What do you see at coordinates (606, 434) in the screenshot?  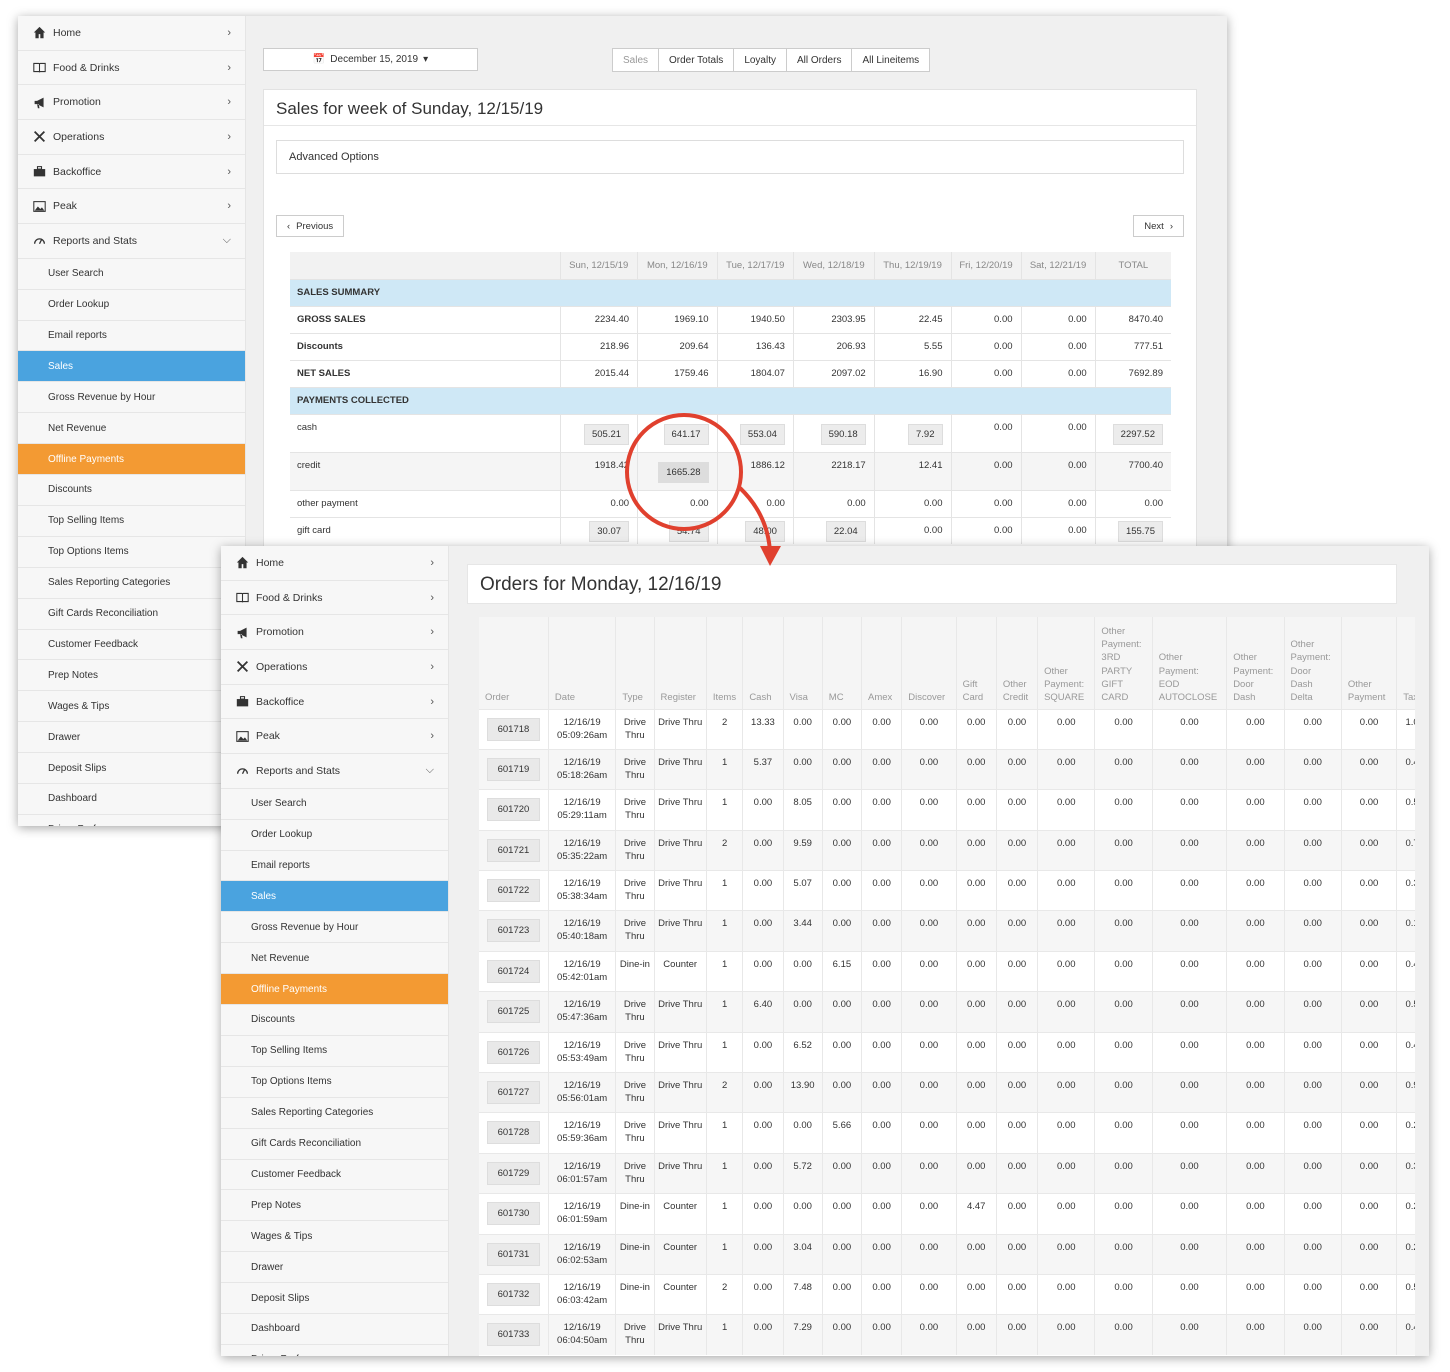 I see `value-link: 505.21` at bounding box center [606, 434].